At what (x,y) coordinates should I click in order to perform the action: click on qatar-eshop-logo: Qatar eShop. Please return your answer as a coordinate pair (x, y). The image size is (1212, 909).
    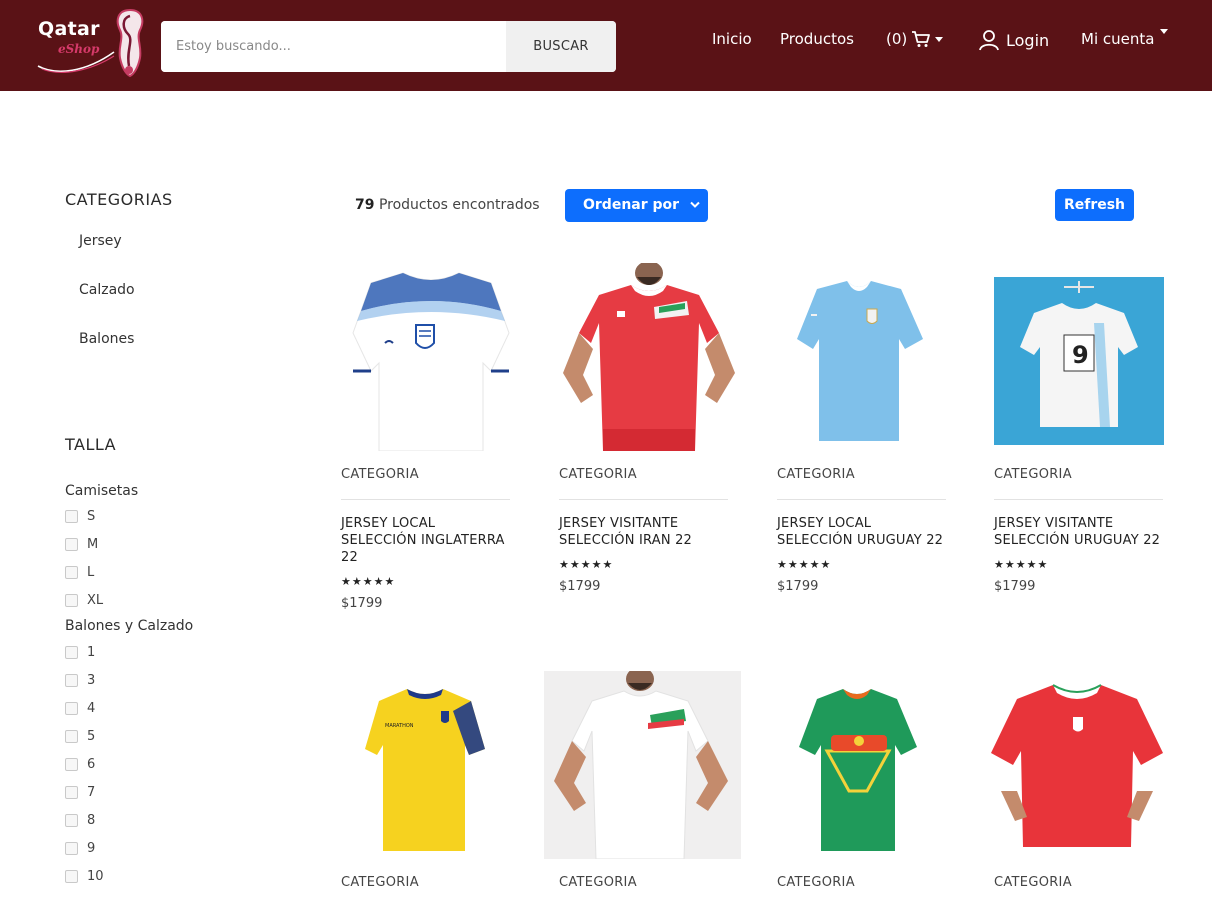
    Looking at the image, I should click on (92, 43).